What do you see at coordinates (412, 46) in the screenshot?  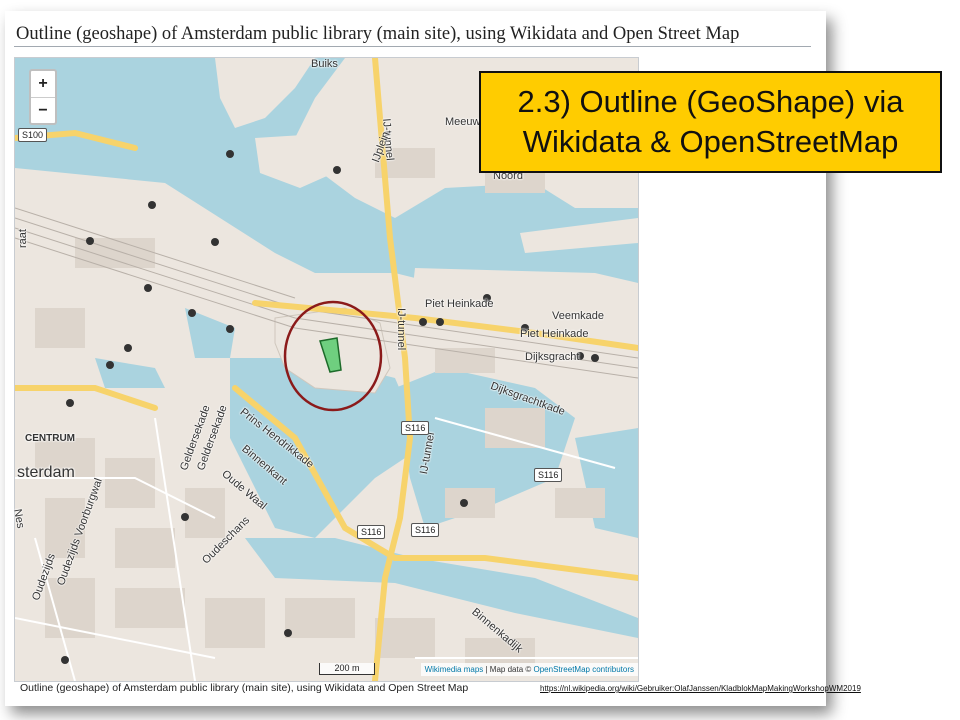 I see `heading-divider` at bounding box center [412, 46].